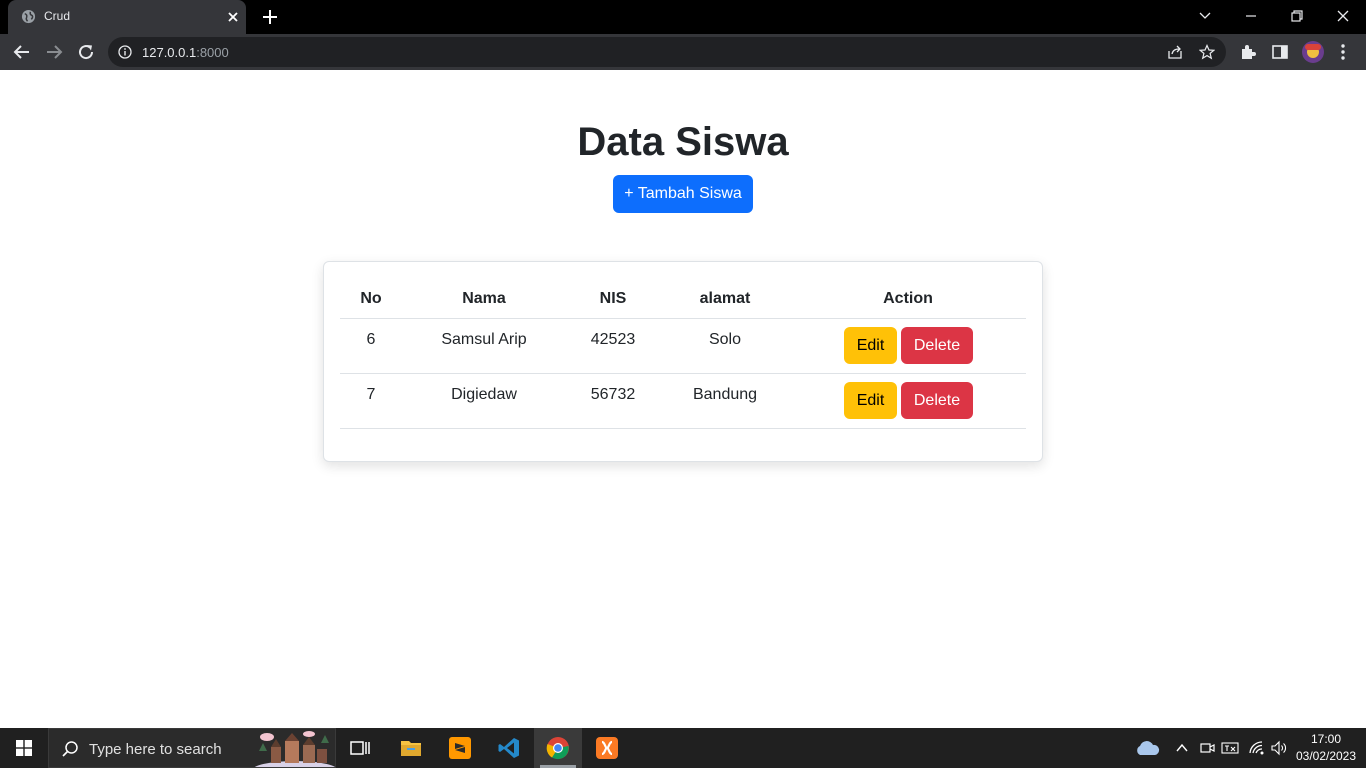 Image resolution: width=1366 pixels, height=768 pixels. Describe the element at coordinates (683, 346) in the screenshot. I see `table-row: 6 Samsul Arip 42523 Solo Edit Delete` at that location.